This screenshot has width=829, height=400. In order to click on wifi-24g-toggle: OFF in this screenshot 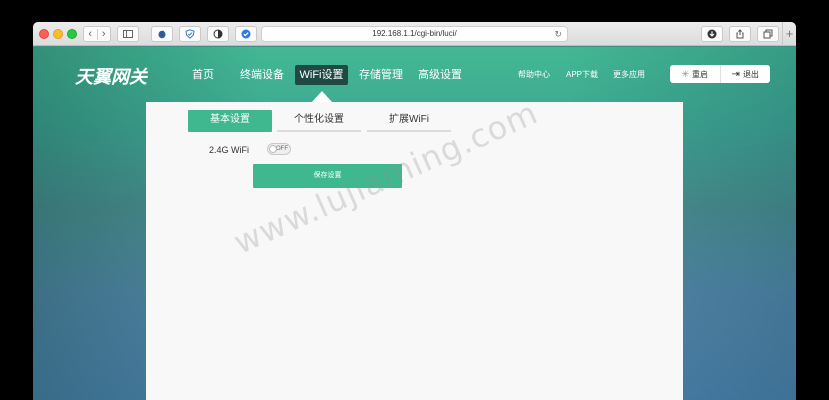, I will do `click(279, 149)`.